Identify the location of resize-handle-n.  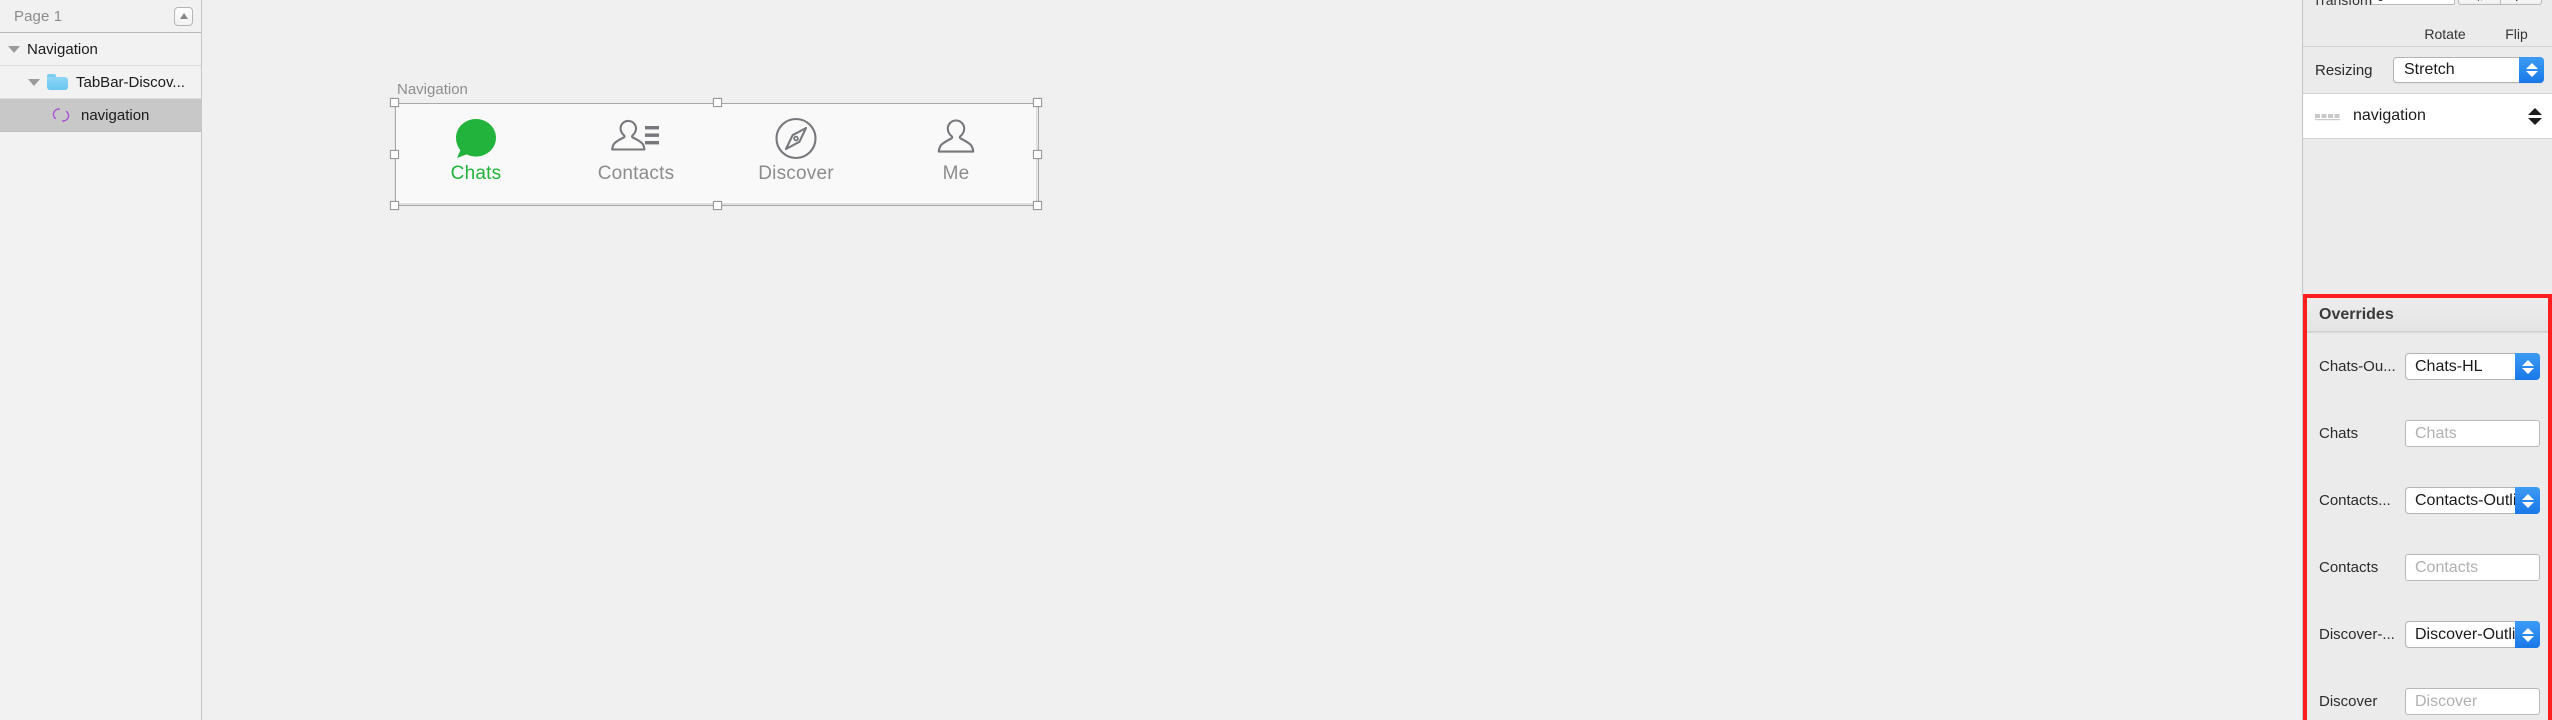
(717, 102).